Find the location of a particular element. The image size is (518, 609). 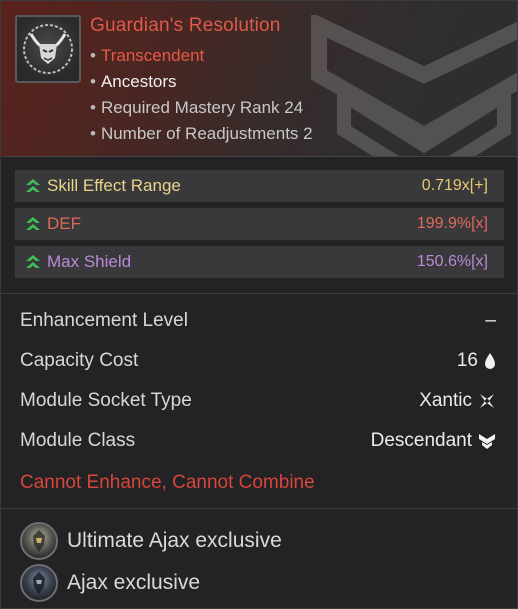

stat-row: Skill Effect Range 0.719x[+] is located at coordinates (259, 186).